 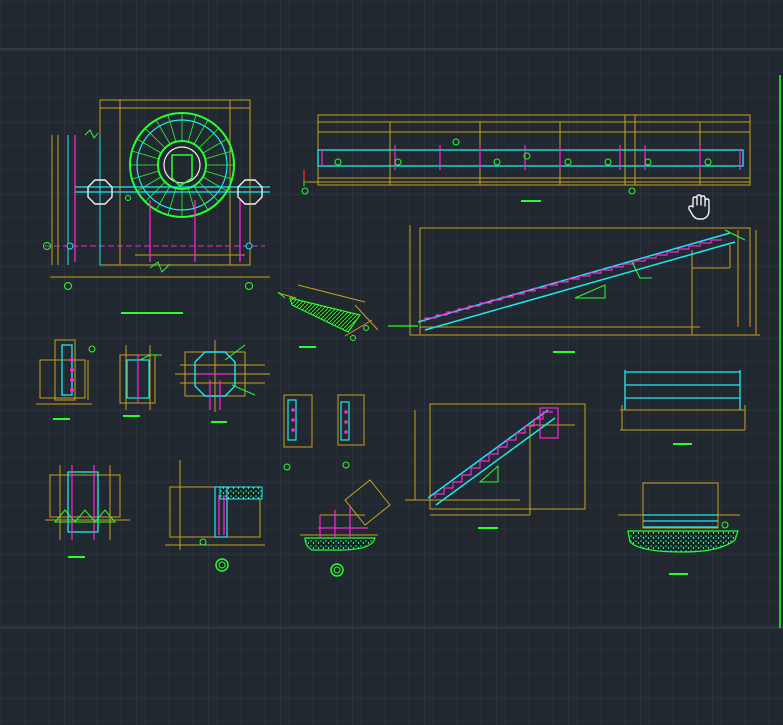 I want to click on pan-hand-icon, so click(x=699, y=207).